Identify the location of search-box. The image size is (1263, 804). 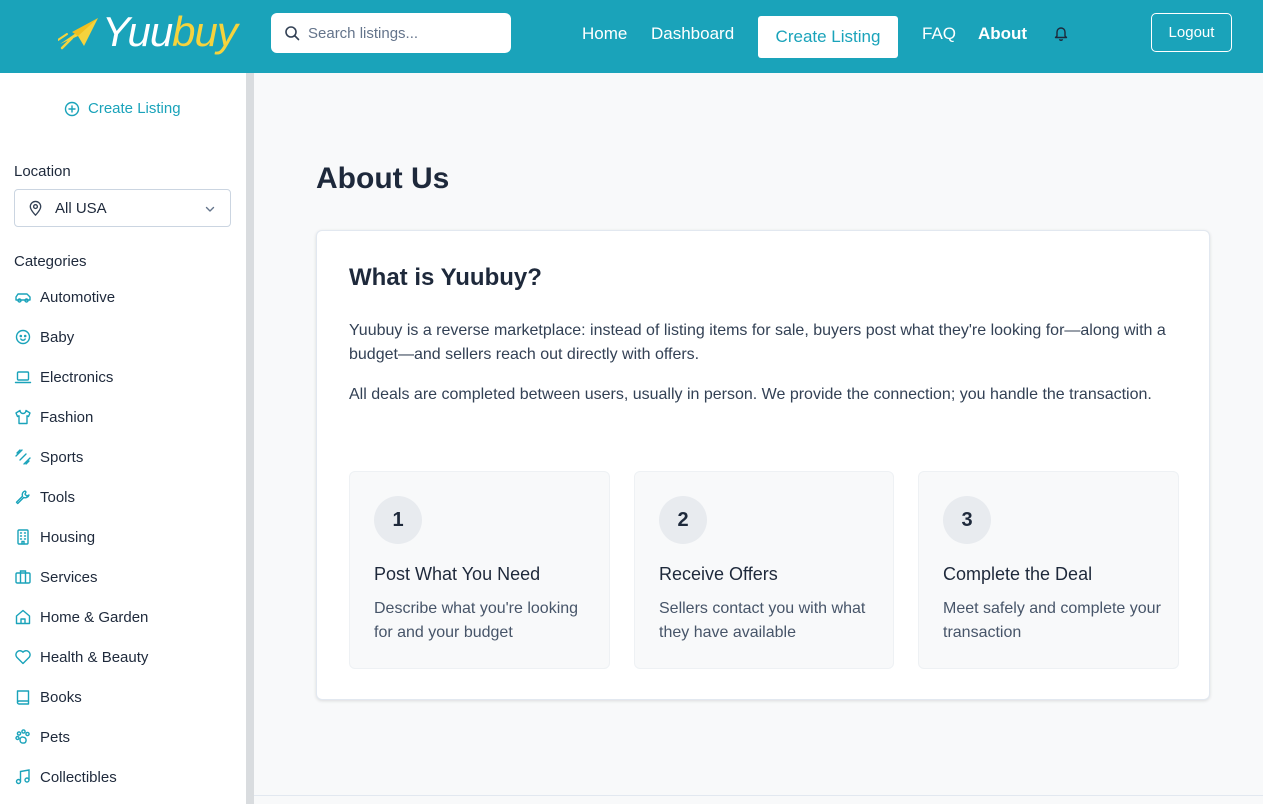
(391, 33).